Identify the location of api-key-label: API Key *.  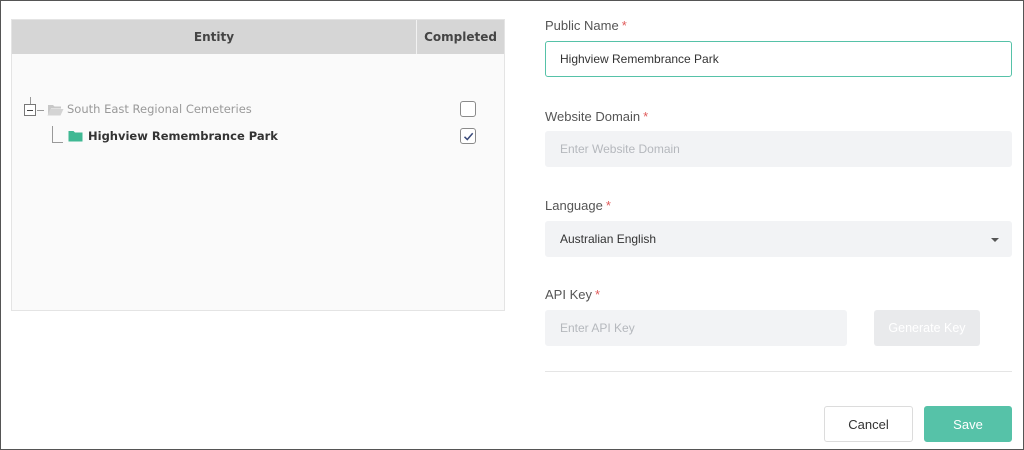
(572, 294).